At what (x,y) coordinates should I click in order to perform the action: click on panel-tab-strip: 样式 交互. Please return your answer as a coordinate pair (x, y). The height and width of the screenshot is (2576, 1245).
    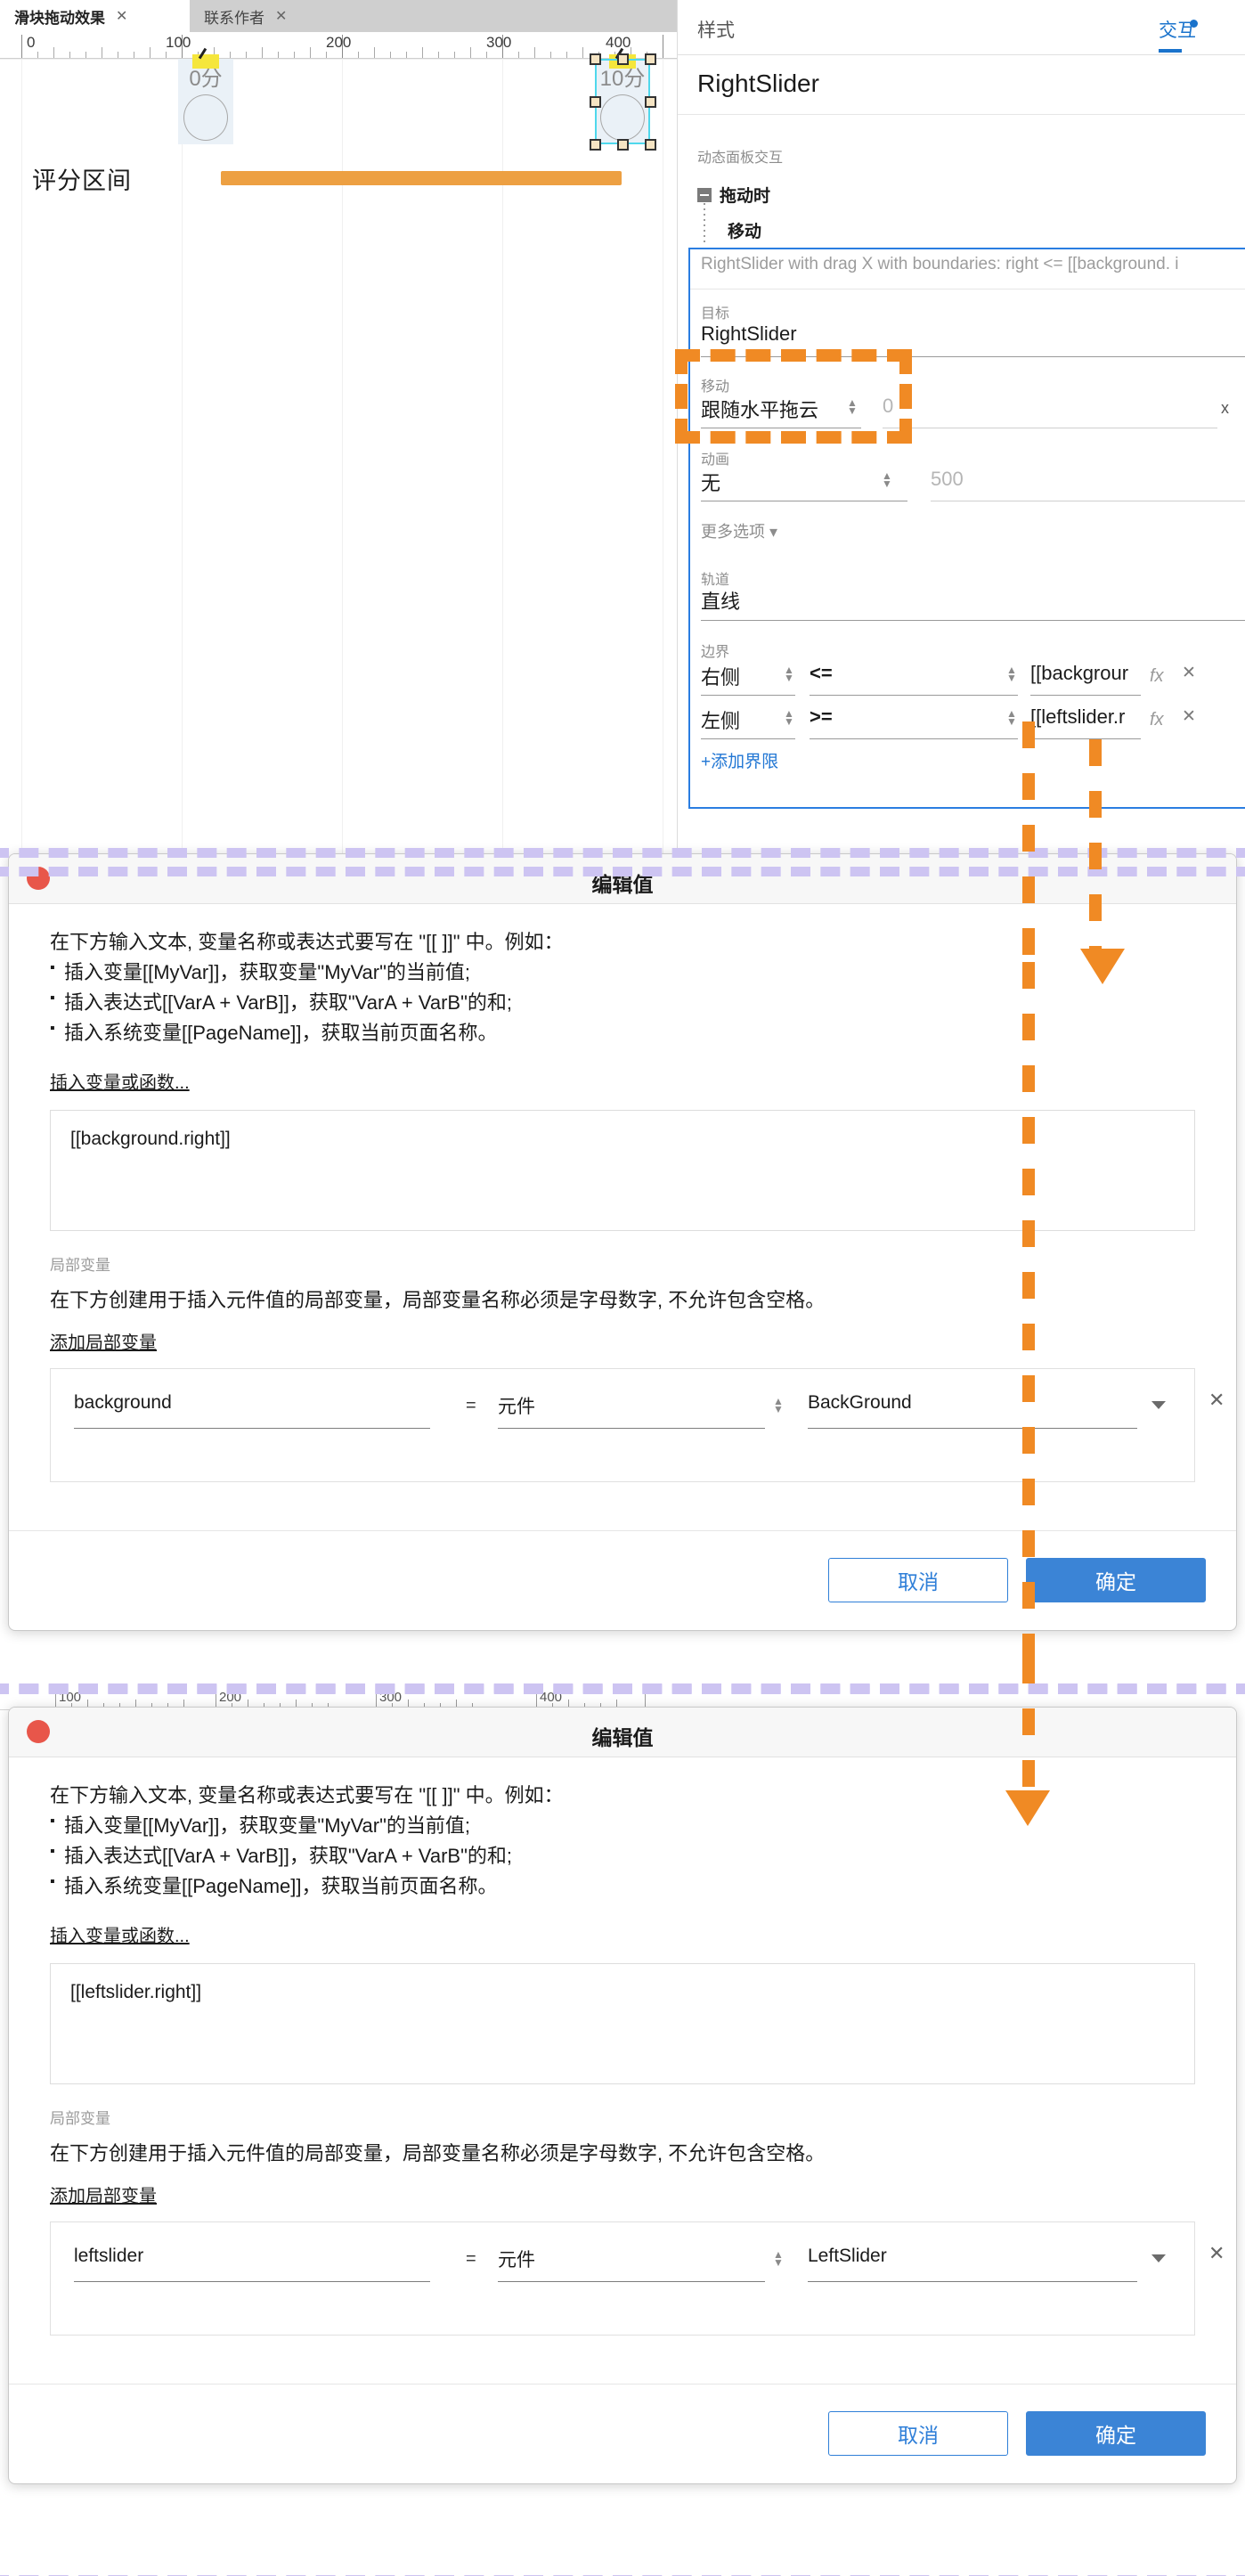
    Looking at the image, I should click on (961, 27).